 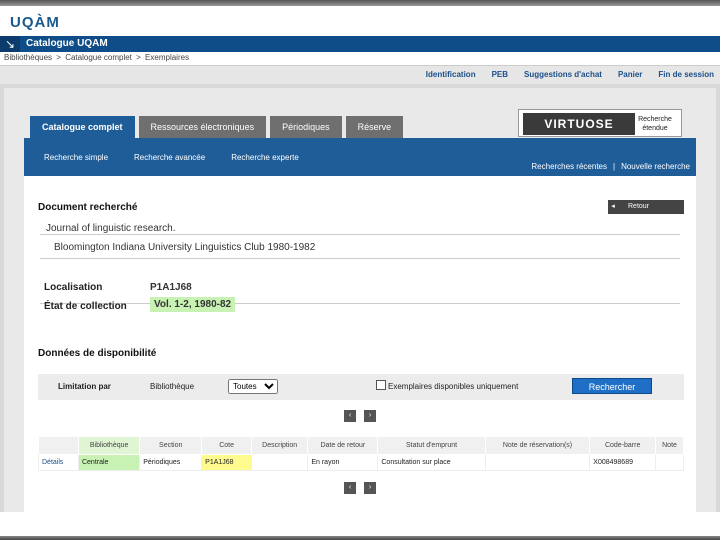 I want to click on bottom-edge-strip, so click(x=360, y=538).